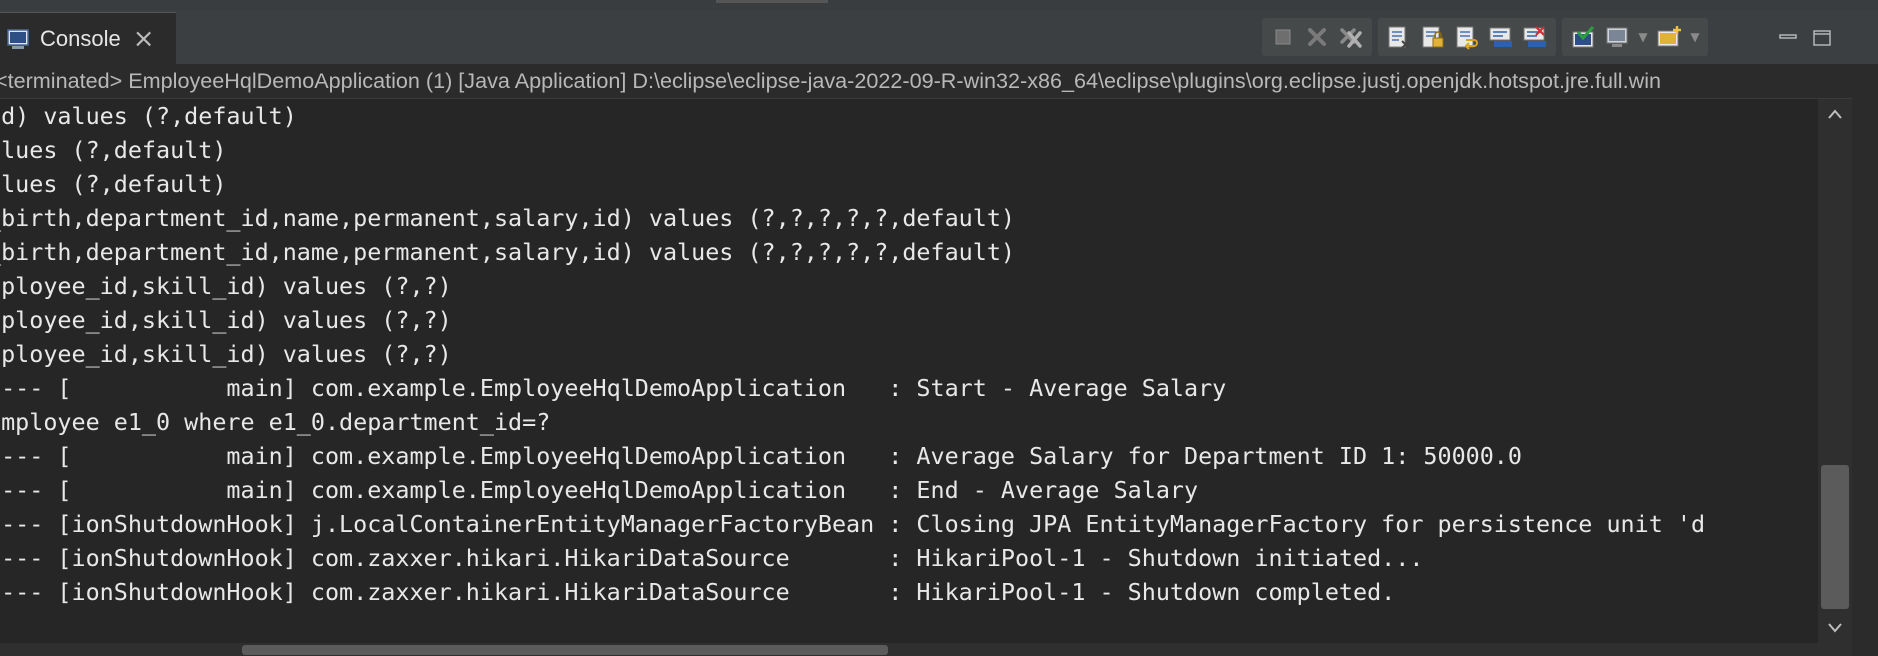 The image size is (1878, 656). Describe the element at coordinates (1835, 114) in the screenshot. I see `scroll-up-icon` at that location.